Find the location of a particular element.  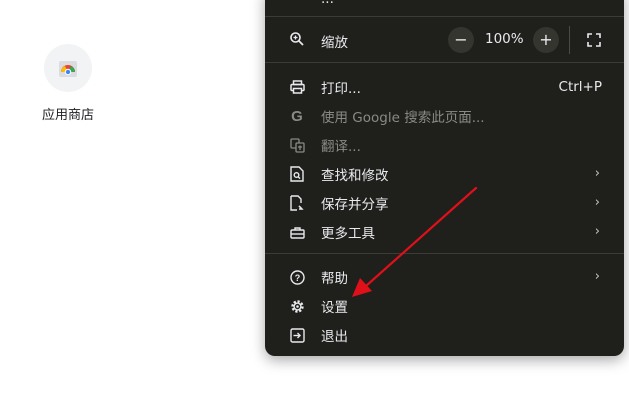

toolbox-icon is located at coordinates (297, 232).